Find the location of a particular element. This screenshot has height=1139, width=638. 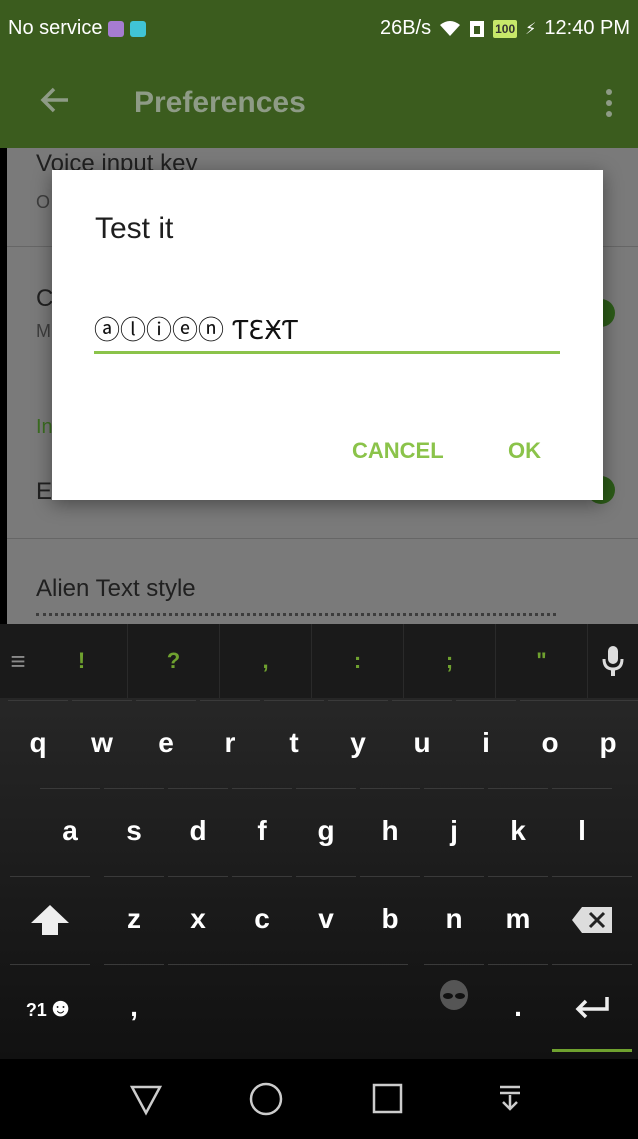

suggestion-item: " is located at coordinates (542, 661).